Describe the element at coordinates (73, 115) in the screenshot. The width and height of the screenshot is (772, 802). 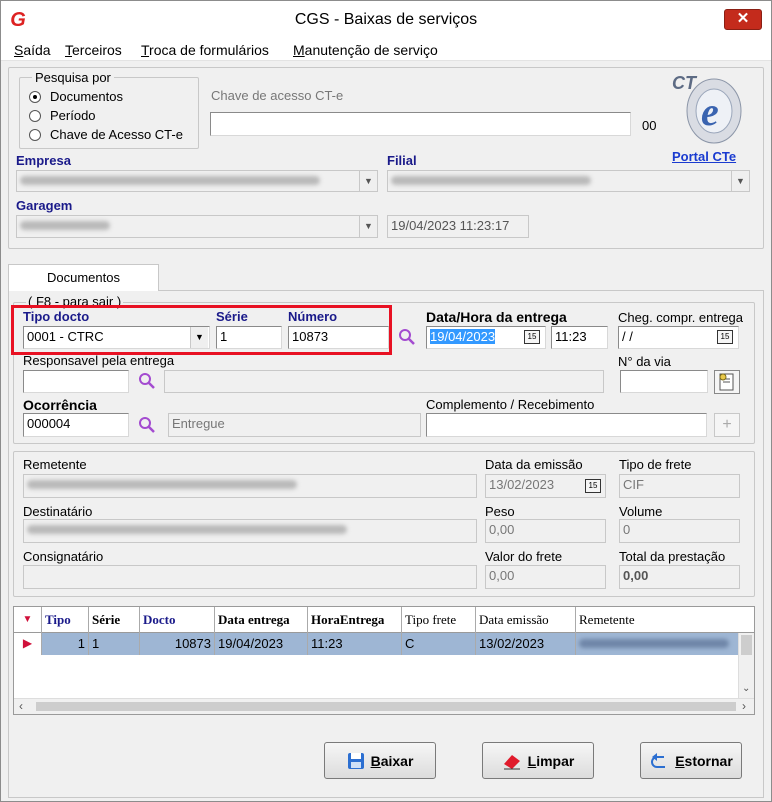
I see `radio-periodo-label: Período` at that location.